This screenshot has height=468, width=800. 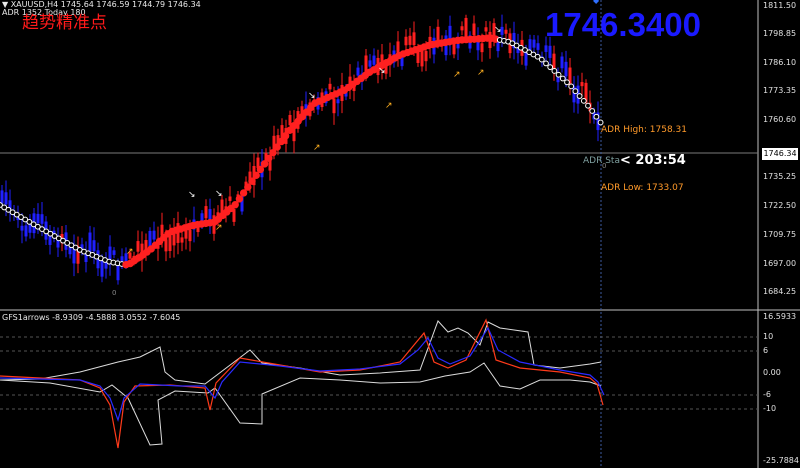 I want to click on adr-high-label: ADR High: 1758.31, so click(x=644, y=130).